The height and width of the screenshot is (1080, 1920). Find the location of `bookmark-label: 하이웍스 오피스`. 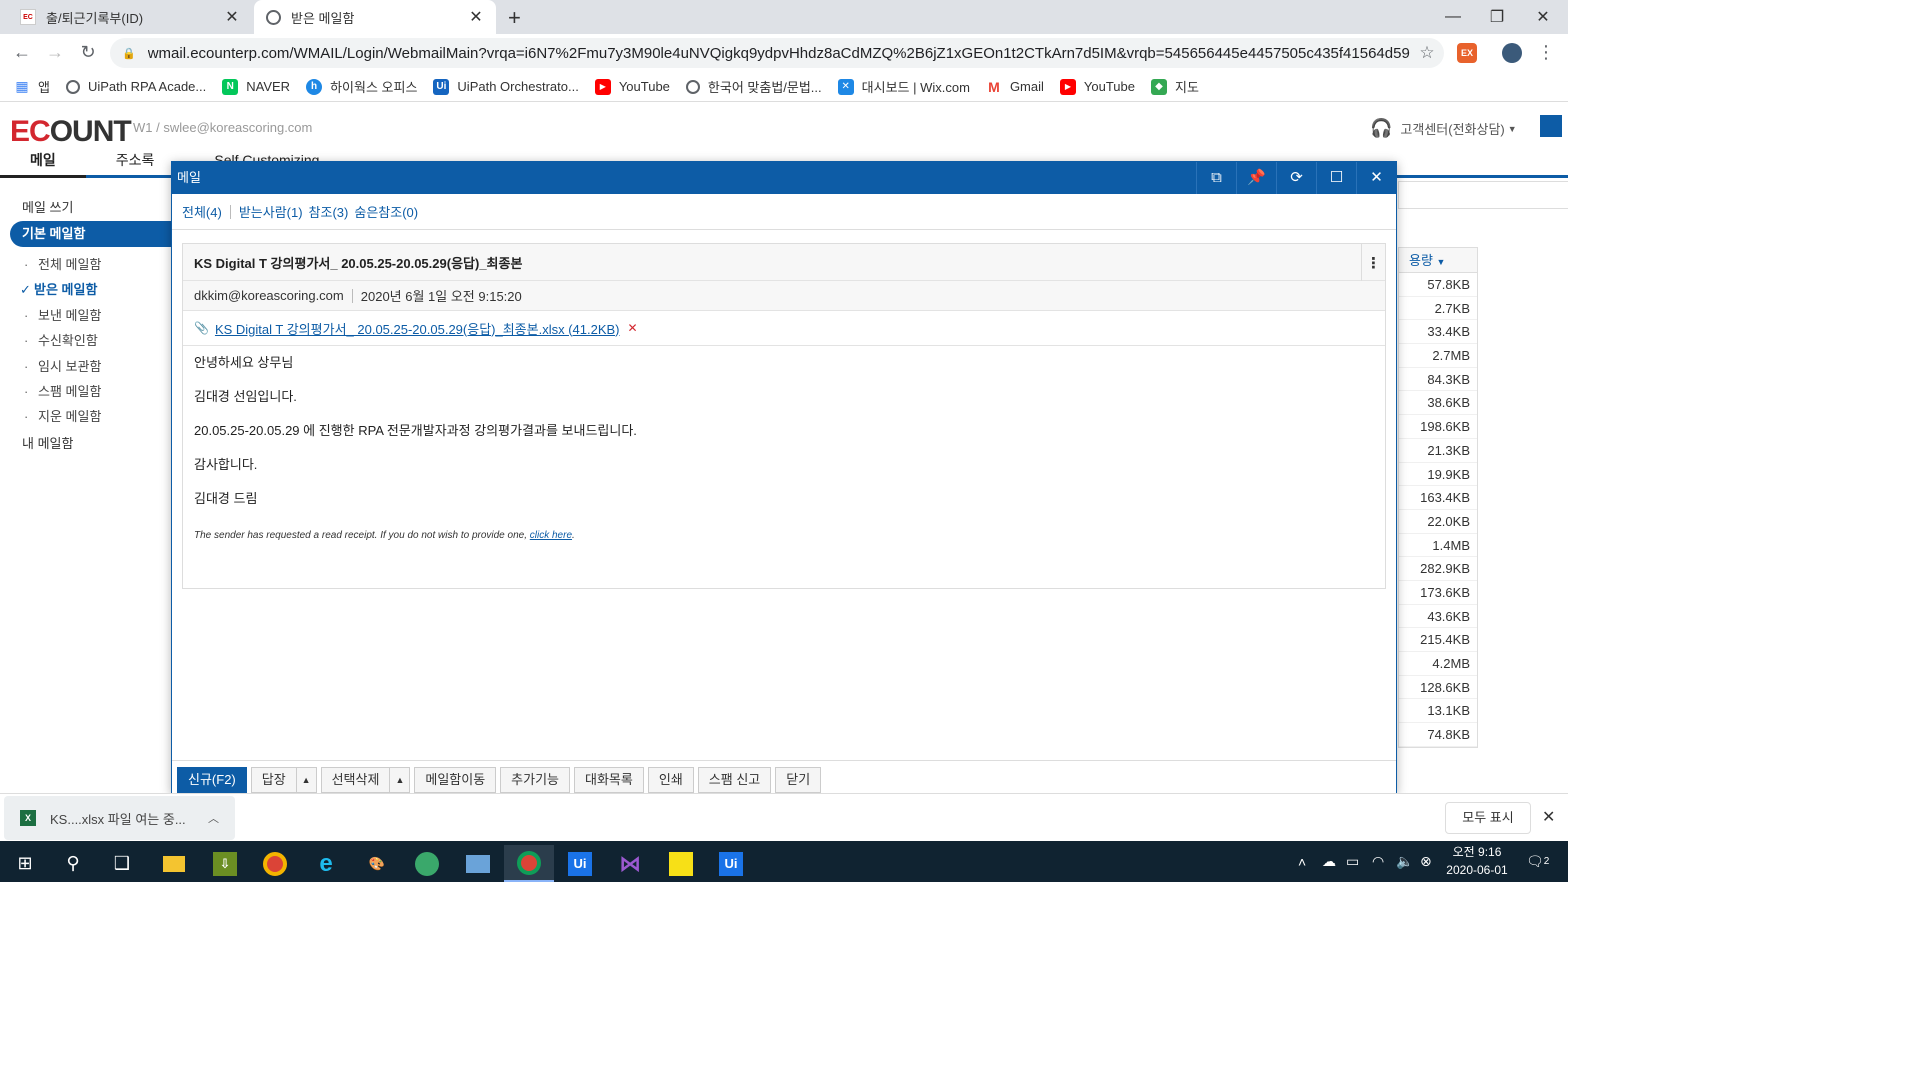

bookmark-label: 하이웍스 오피스 is located at coordinates (374, 87).